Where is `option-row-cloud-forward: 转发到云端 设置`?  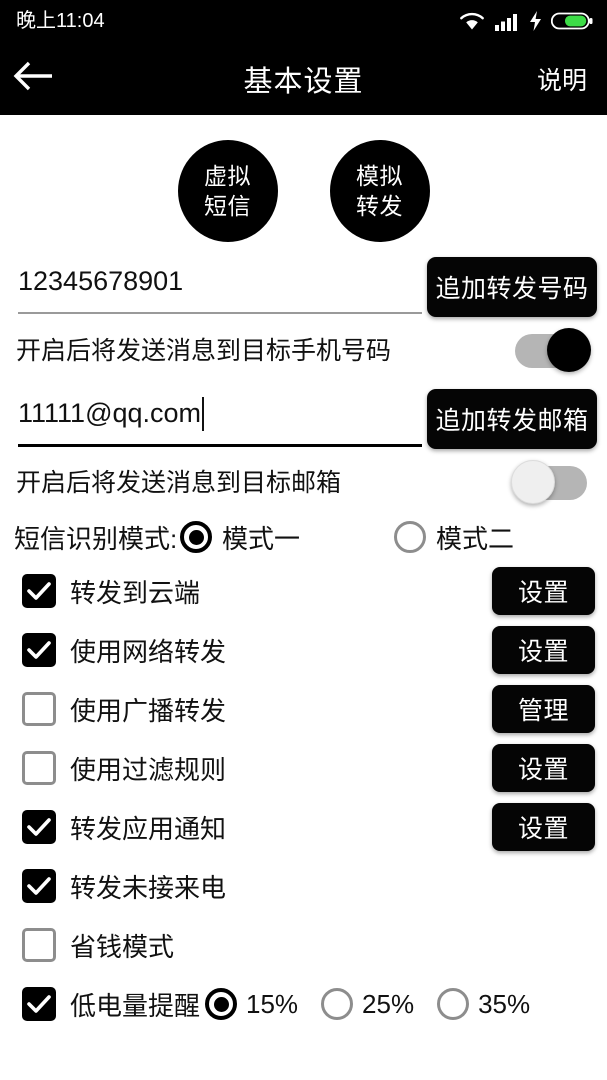 option-row-cloud-forward: 转发到云端 设置 is located at coordinates (303, 591).